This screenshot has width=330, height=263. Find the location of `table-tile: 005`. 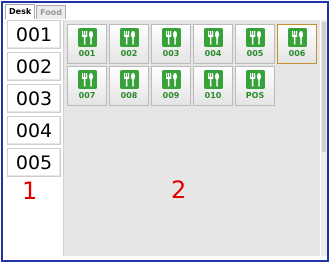

table-tile: 005 is located at coordinates (255, 44).